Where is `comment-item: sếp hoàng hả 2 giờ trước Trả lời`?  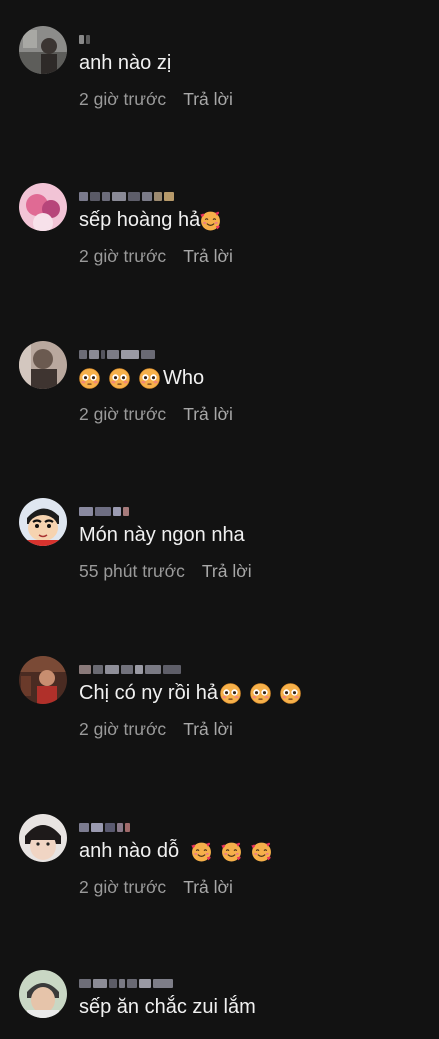 comment-item: sếp hoàng hả 2 giờ trước Trả lời is located at coordinates (219, 238).